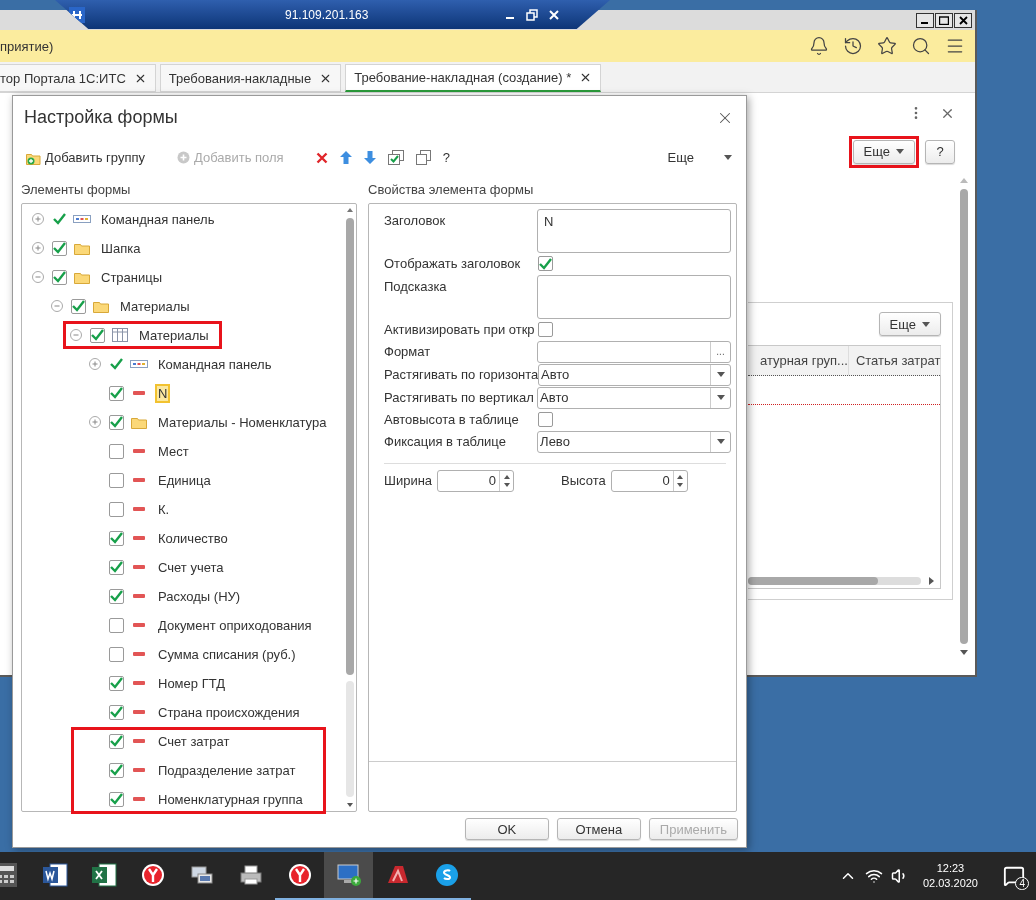 The height and width of the screenshot is (900, 1036). What do you see at coordinates (199, 596) in the screenshot?
I see `tree-item: Расходы (НУ)` at bounding box center [199, 596].